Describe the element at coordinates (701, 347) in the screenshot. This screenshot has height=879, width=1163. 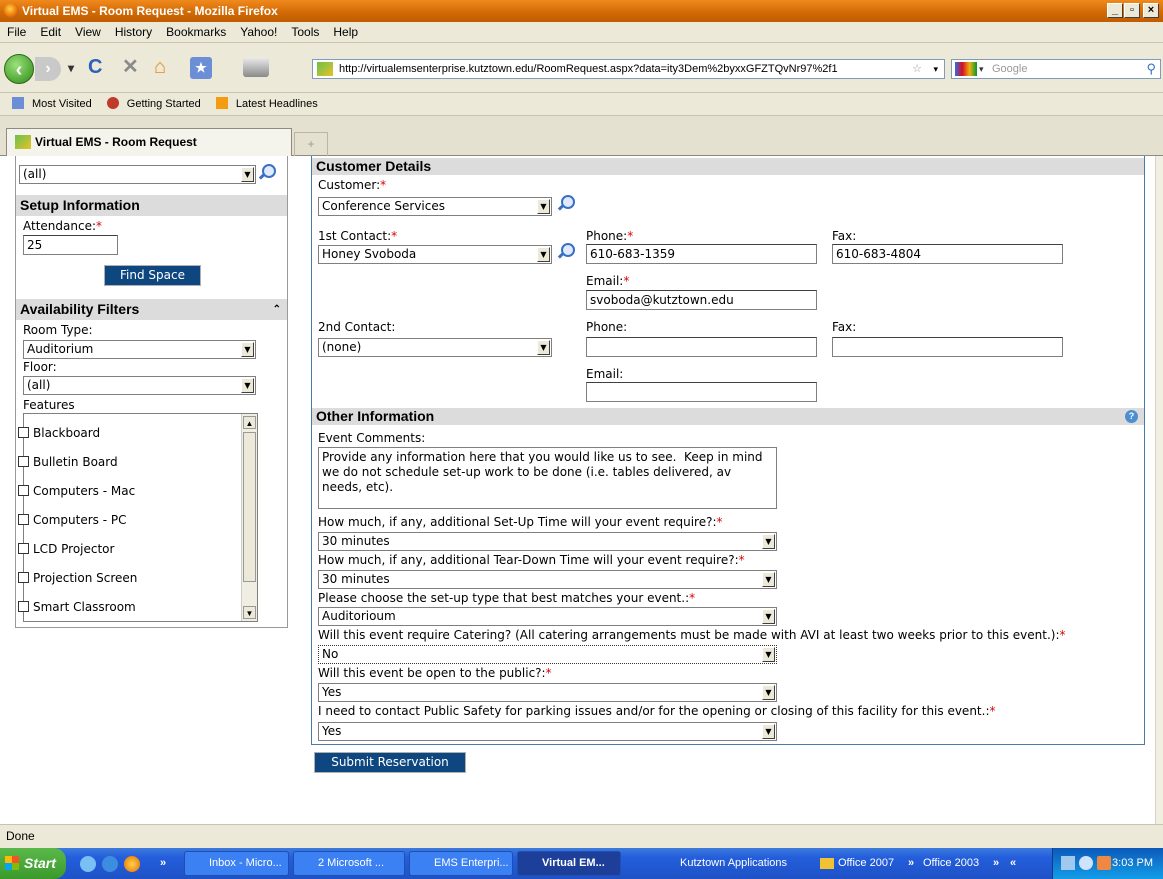
I see `phone2-input` at that location.